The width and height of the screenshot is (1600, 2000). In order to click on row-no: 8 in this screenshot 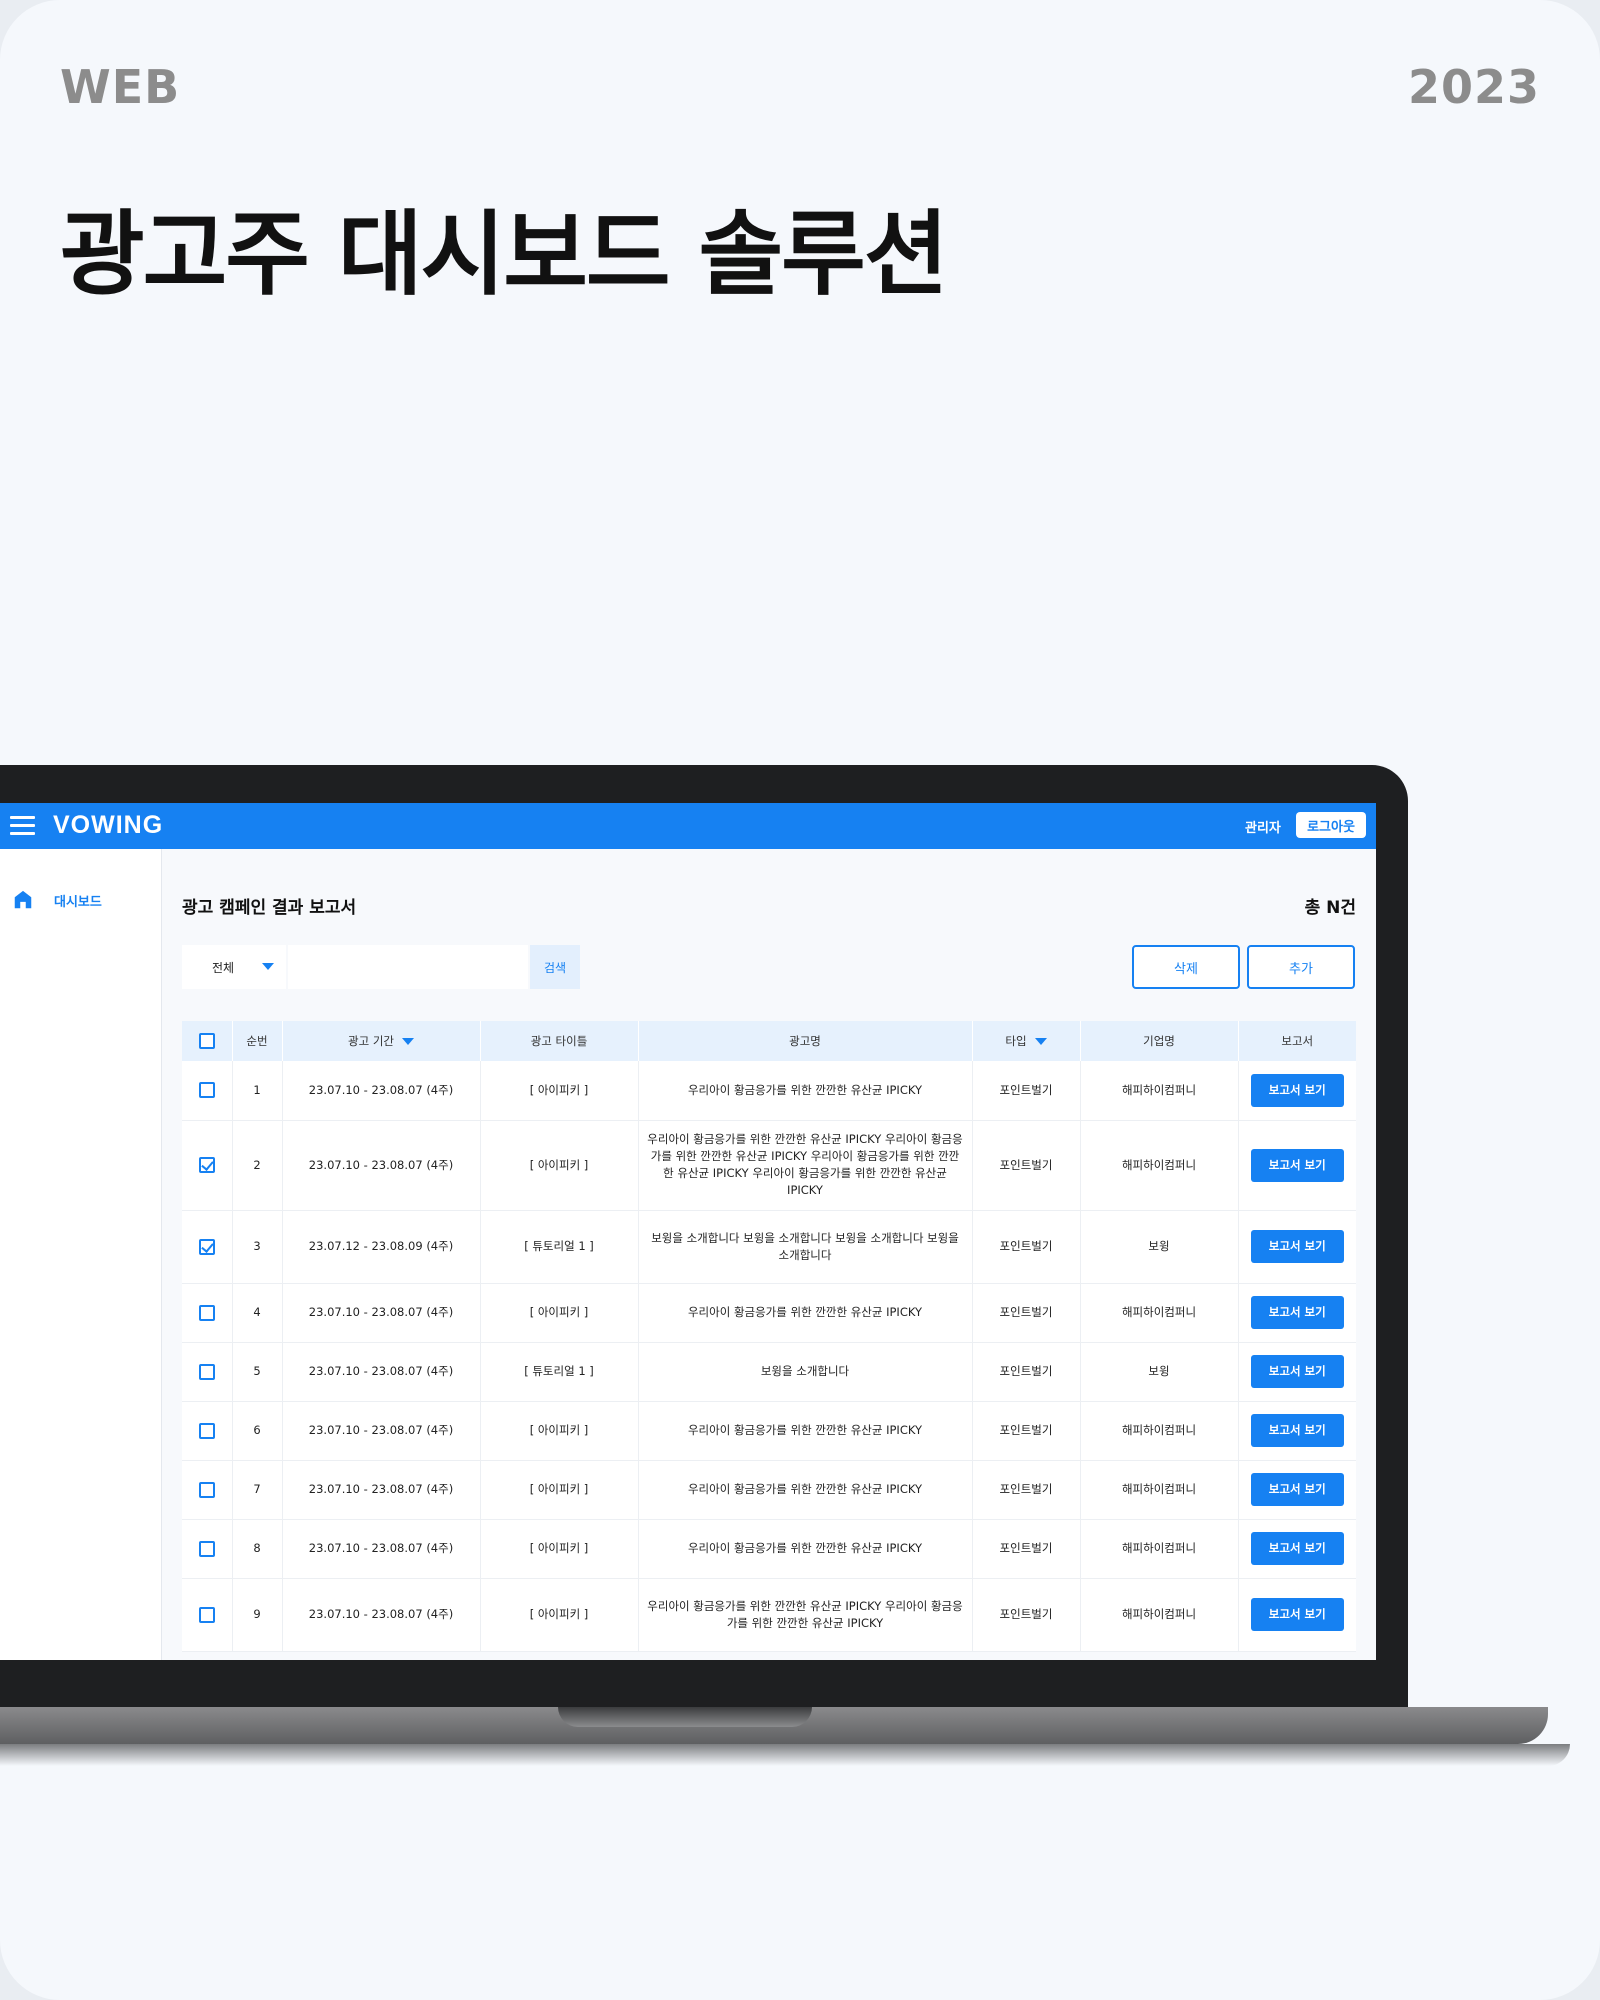, I will do `click(257, 1549)`.